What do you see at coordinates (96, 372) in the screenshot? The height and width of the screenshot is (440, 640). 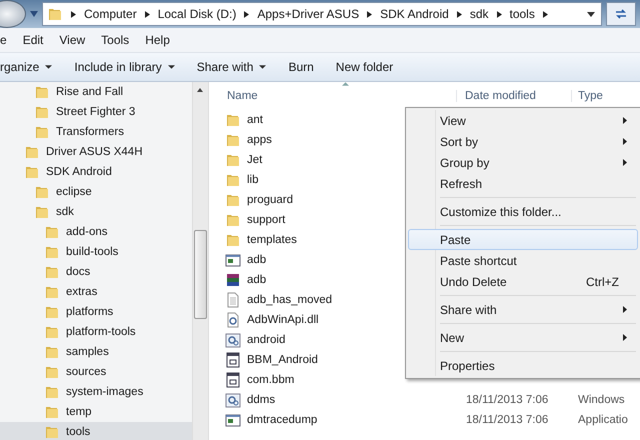 I see `tree-item: sources` at bounding box center [96, 372].